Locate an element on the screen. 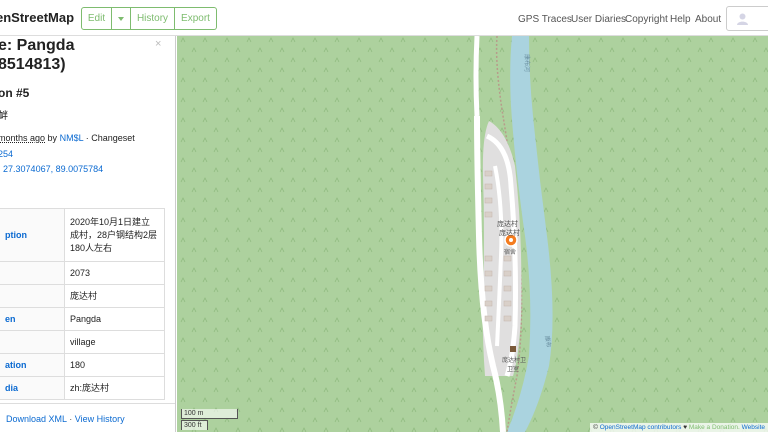  table-row: 2073 is located at coordinates (82, 273).